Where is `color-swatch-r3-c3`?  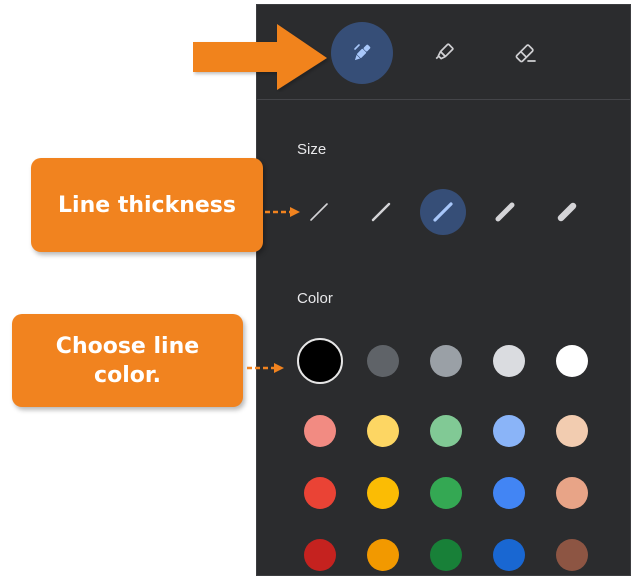 color-swatch-r3-c3 is located at coordinates (446, 493).